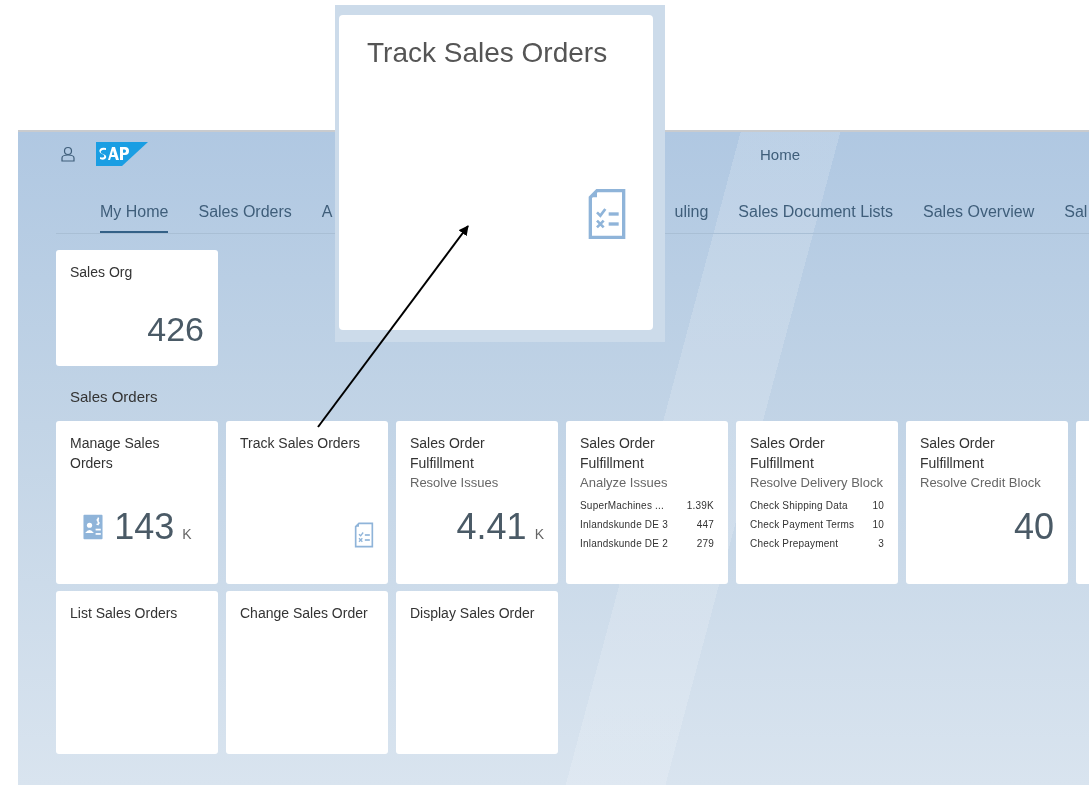  Describe the element at coordinates (115, 453) in the screenshot. I see `tile-title: Manage Sales Orders` at that location.